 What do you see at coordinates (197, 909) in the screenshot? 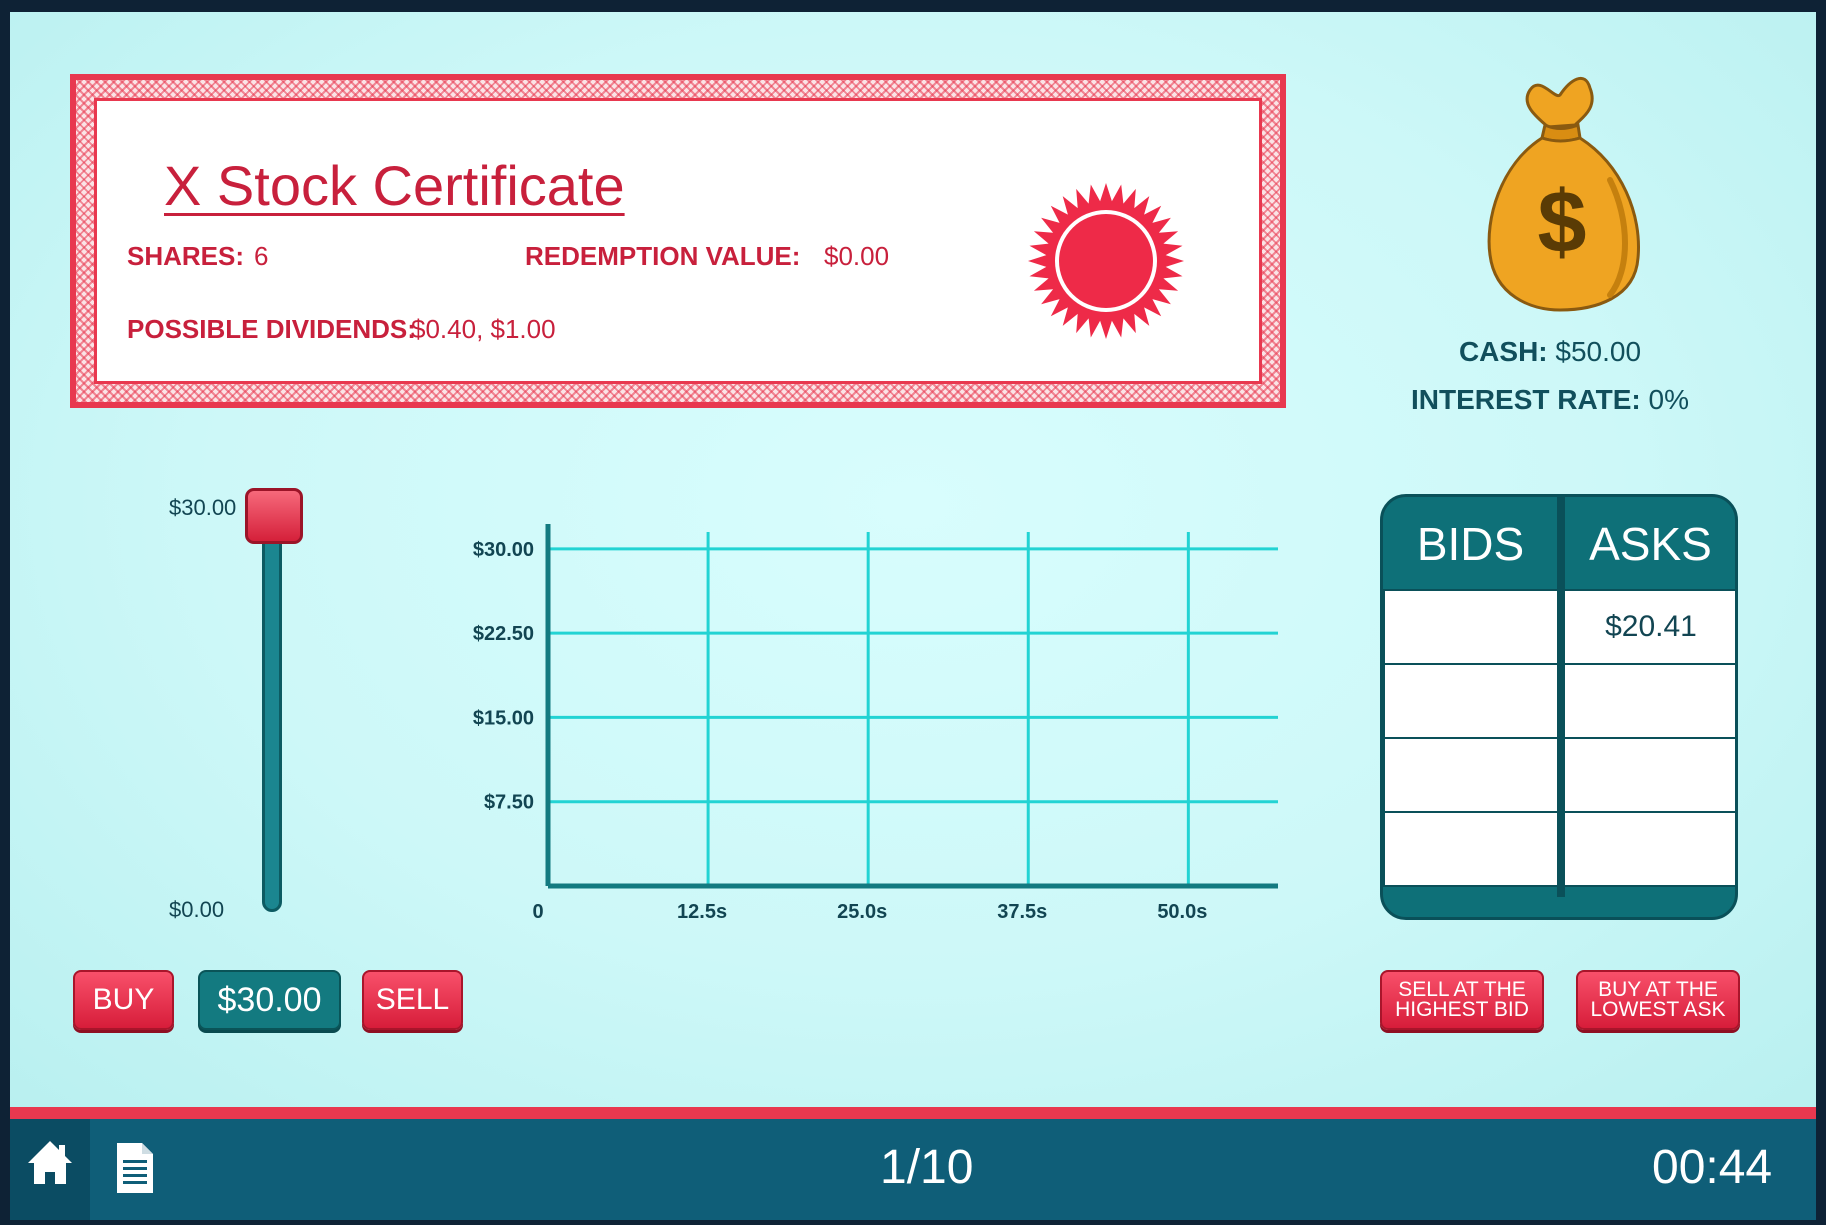
I see `slider-min-label: $0.00` at bounding box center [197, 909].